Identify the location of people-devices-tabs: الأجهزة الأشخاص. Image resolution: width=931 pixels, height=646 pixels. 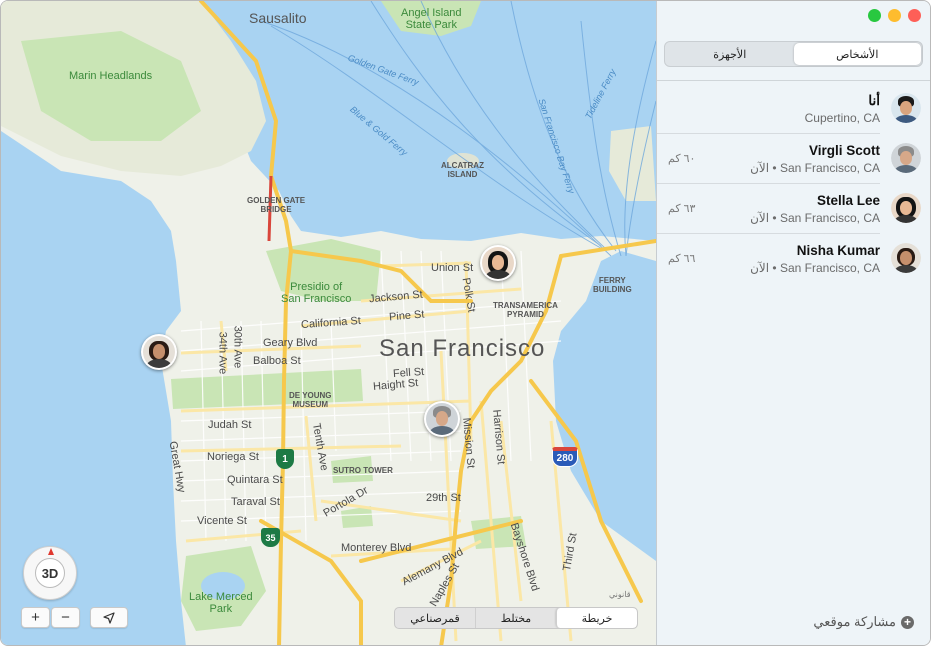
(793, 54).